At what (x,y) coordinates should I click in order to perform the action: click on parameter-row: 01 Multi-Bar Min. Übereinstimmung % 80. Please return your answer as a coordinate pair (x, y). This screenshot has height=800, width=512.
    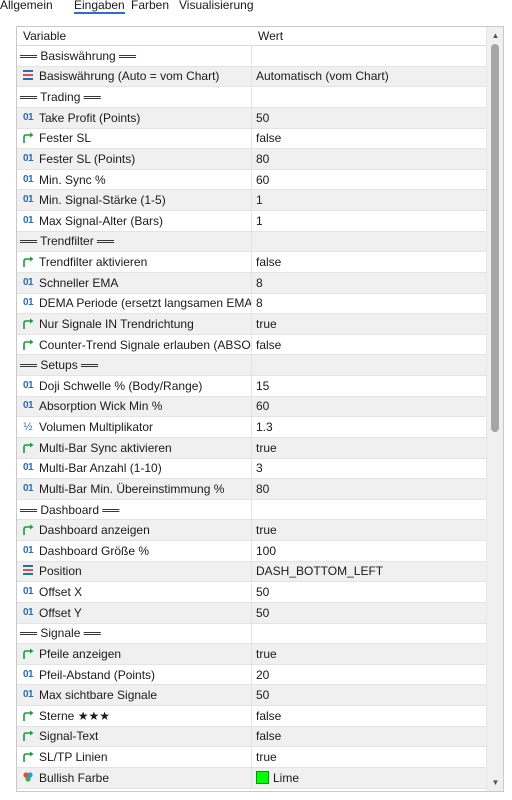
    Looking at the image, I should click on (252, 489).